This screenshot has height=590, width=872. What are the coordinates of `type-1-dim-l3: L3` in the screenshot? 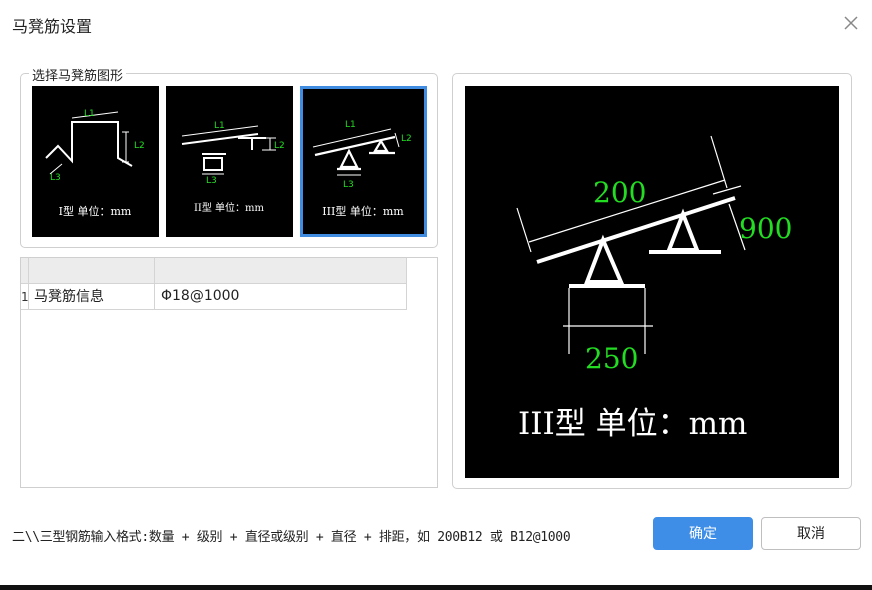 It's located at (55, 178).